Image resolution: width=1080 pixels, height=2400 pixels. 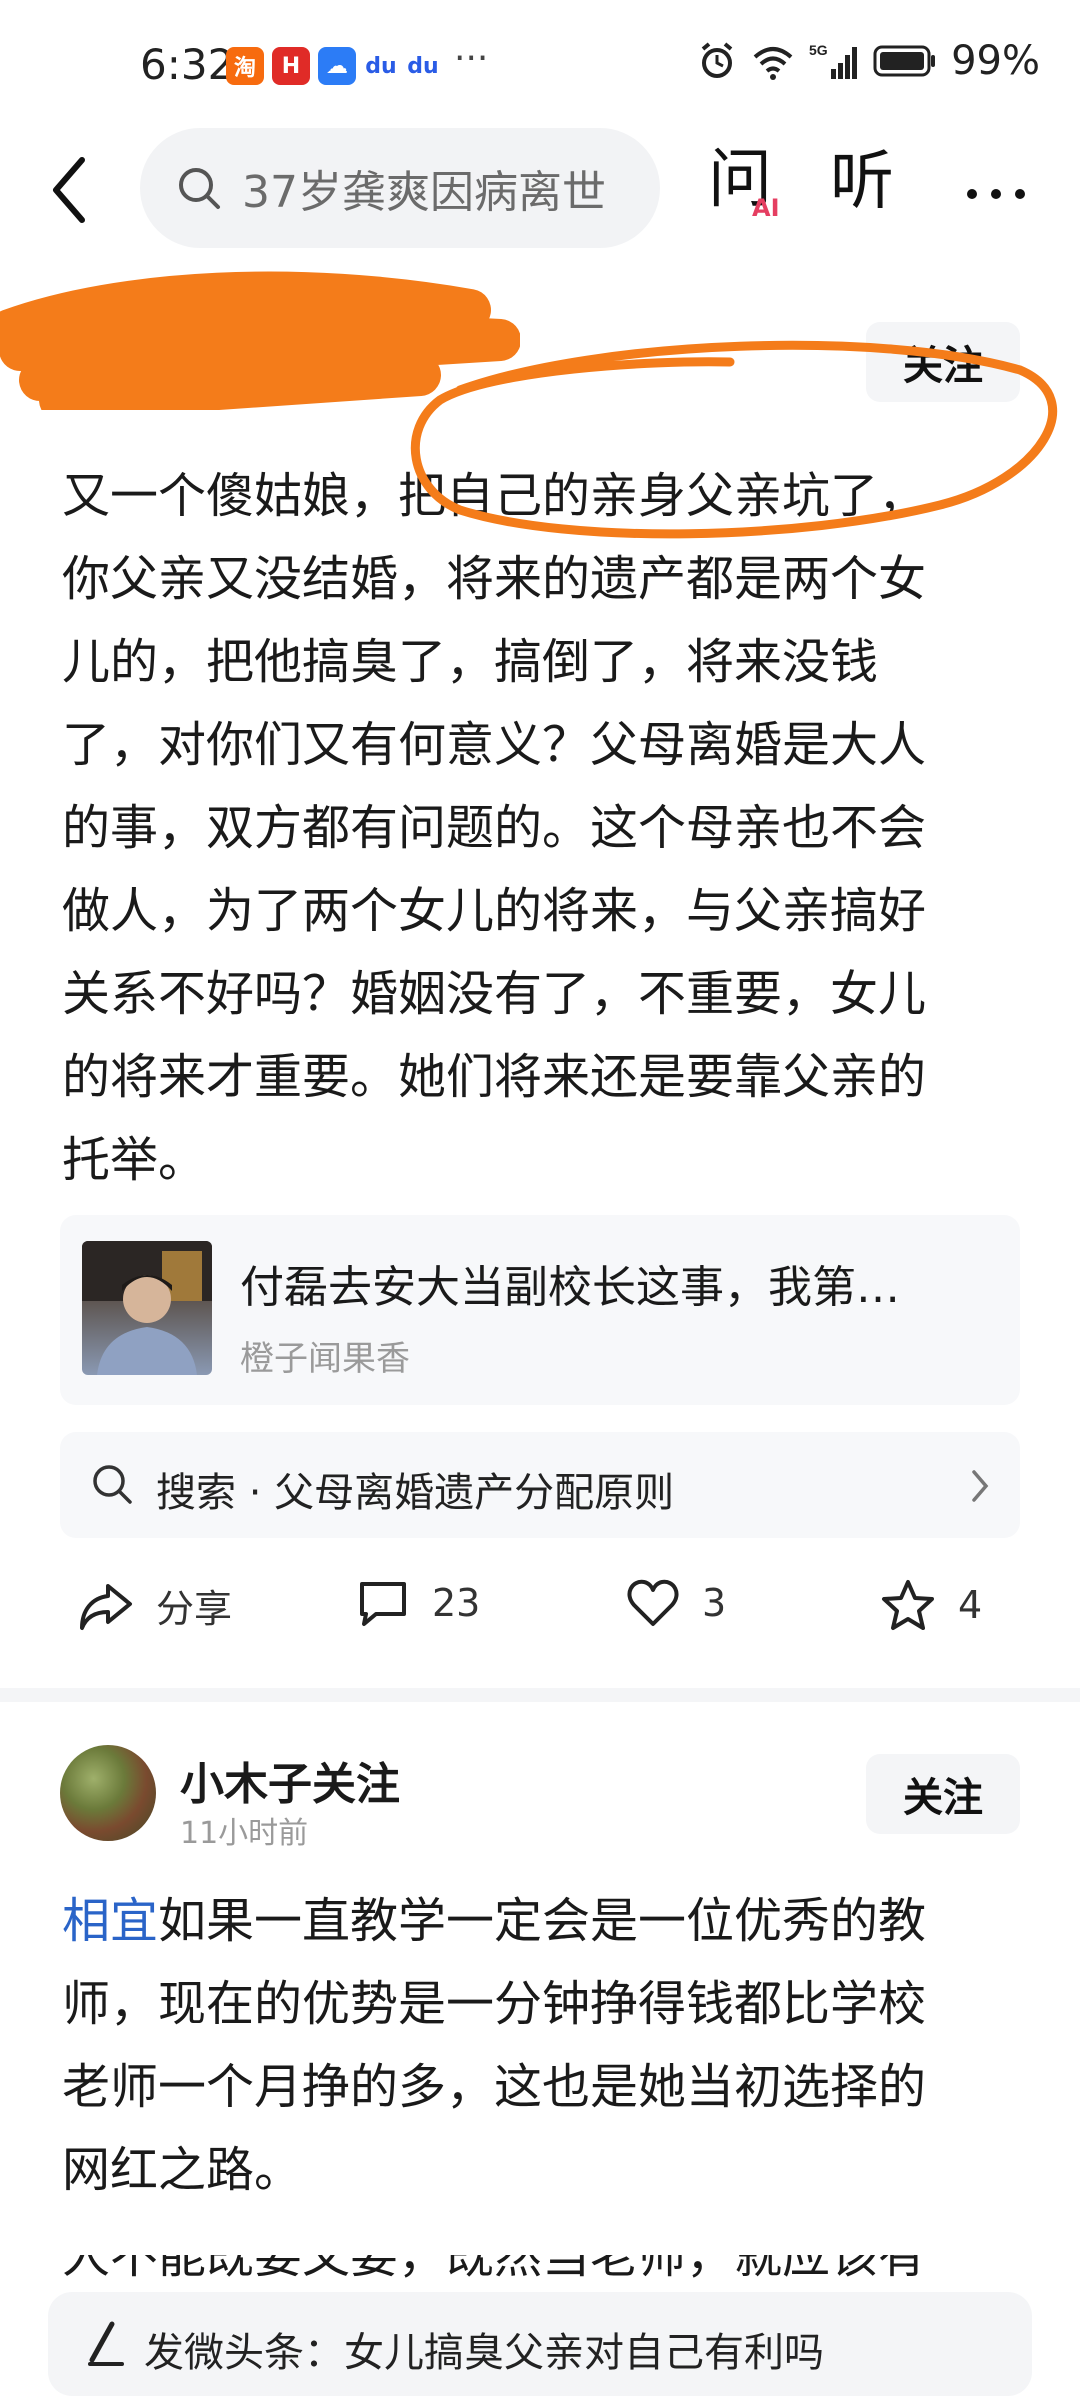 I want to click on star-icon, so click(x=908, y=1605).